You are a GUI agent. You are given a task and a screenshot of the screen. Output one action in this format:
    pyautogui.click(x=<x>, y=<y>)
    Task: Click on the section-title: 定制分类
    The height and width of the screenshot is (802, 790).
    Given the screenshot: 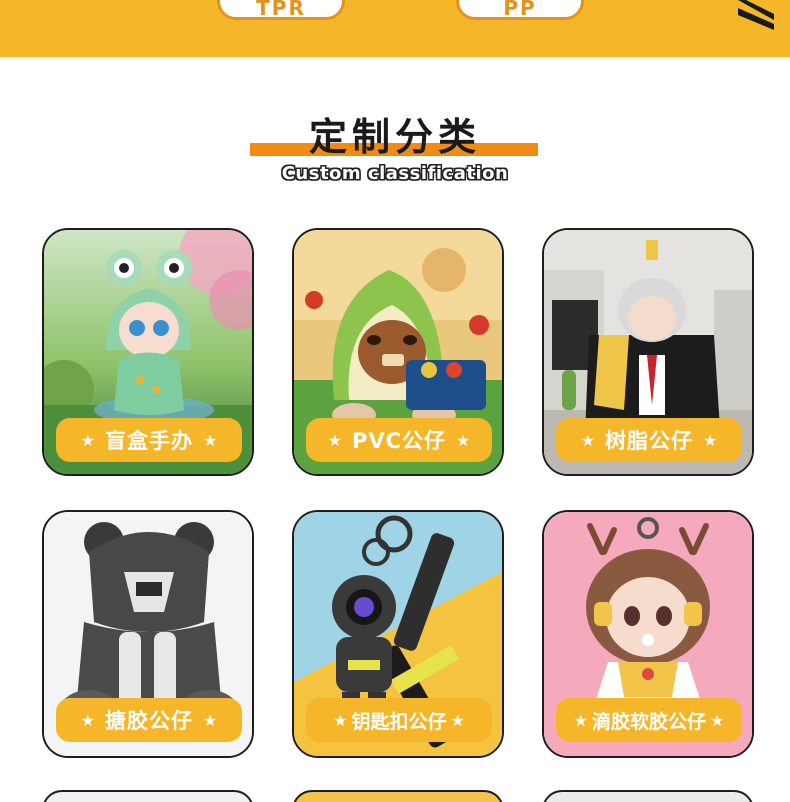 What is the action you would take?
    pyautogui.click(x=394, y=137)
    